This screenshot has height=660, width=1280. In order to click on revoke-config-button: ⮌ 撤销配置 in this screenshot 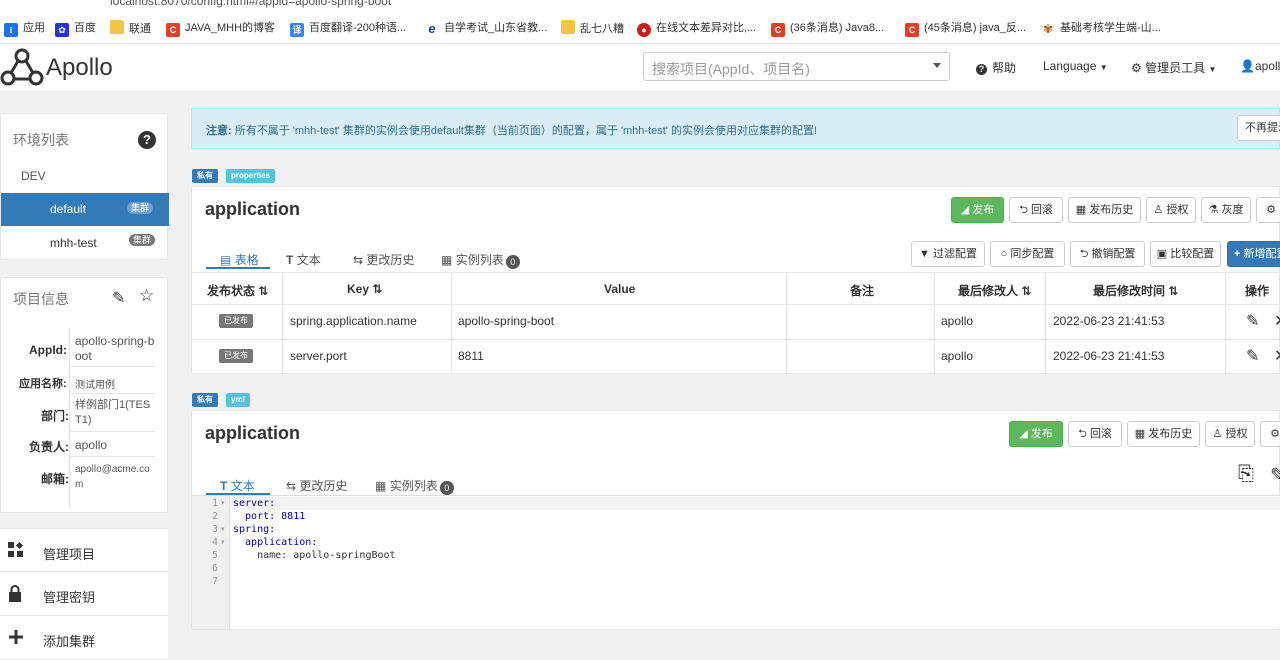, I will do `click(1107, 254)`.